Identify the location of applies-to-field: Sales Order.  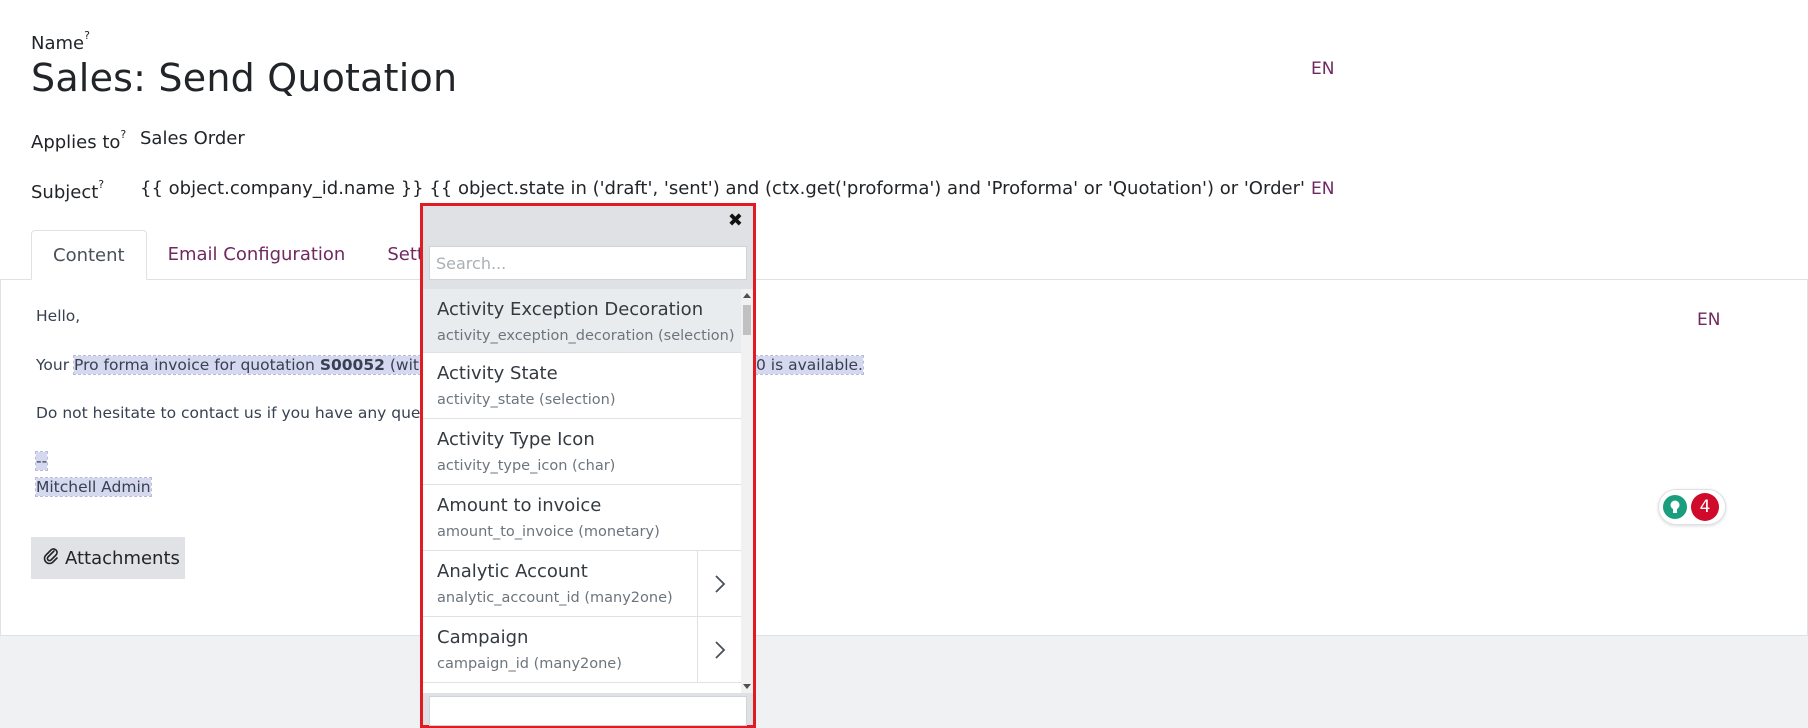
(192, 138).